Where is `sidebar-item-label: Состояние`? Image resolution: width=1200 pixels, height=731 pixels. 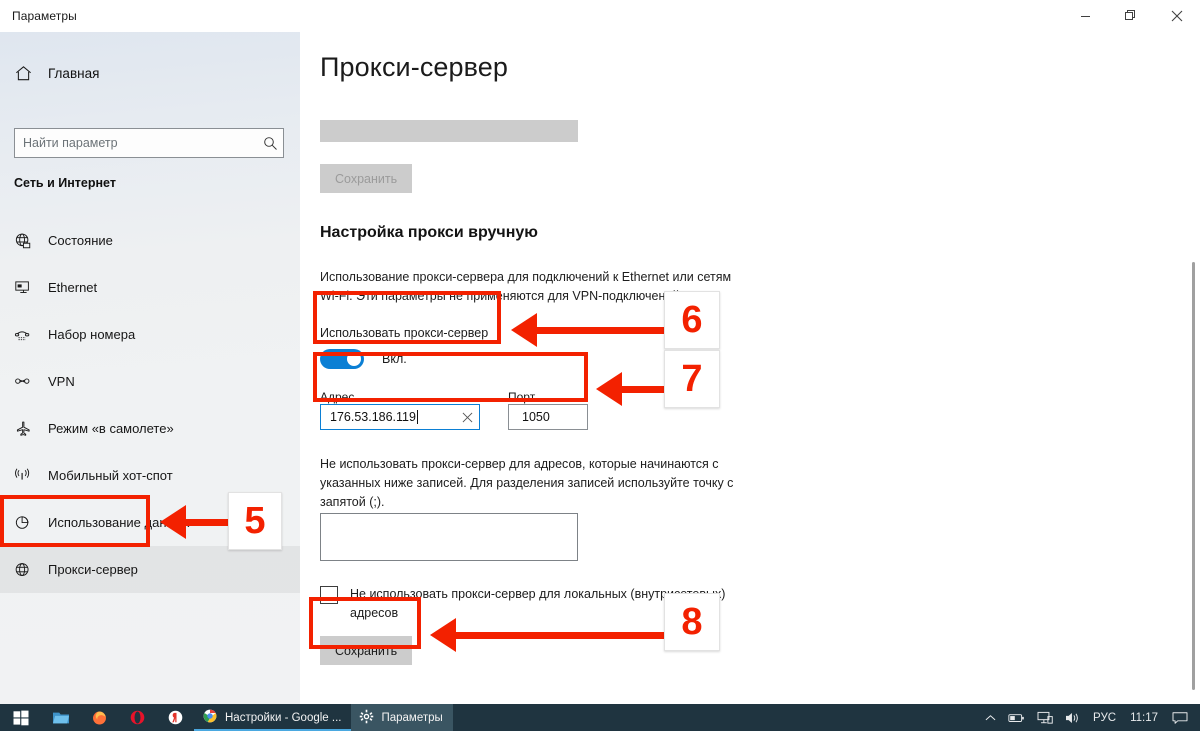 sidebar-item-label: Состояние is located at coordinates (80, 240).